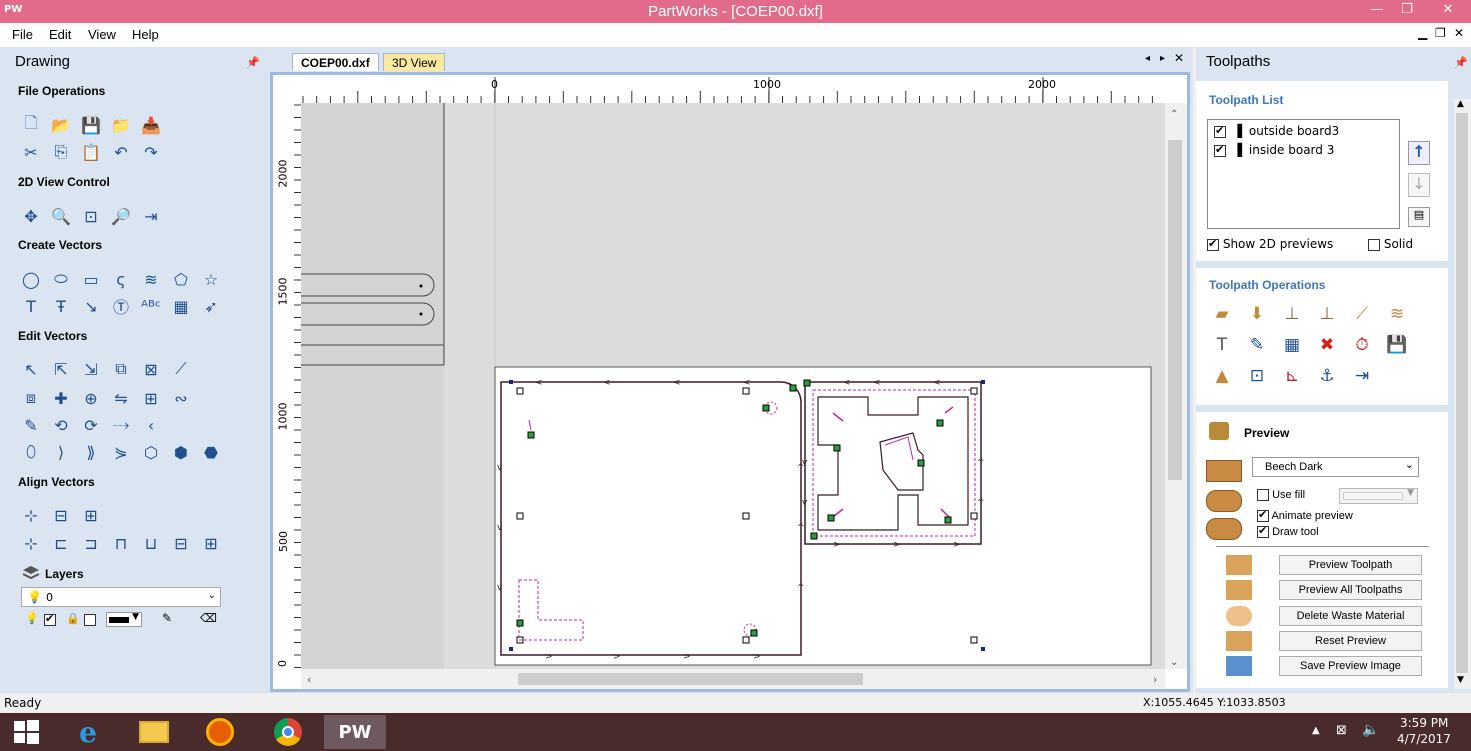  Describe the element at coordinates (31, 152) in the screenshot. I see `cut-icon: ✂` at that location.